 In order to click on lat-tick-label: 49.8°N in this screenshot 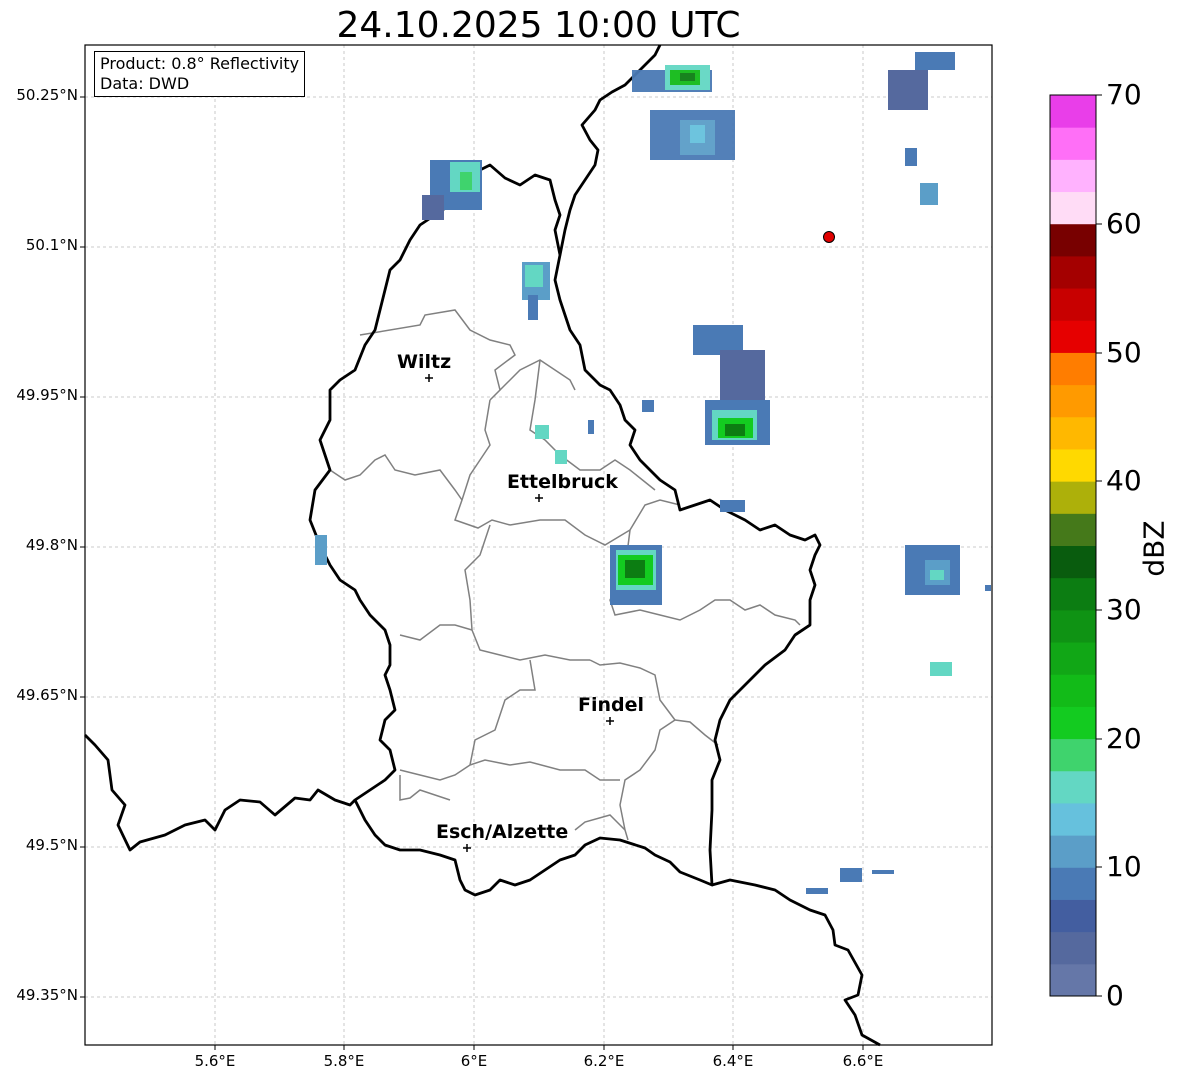, I will do `click(51, 545)`.